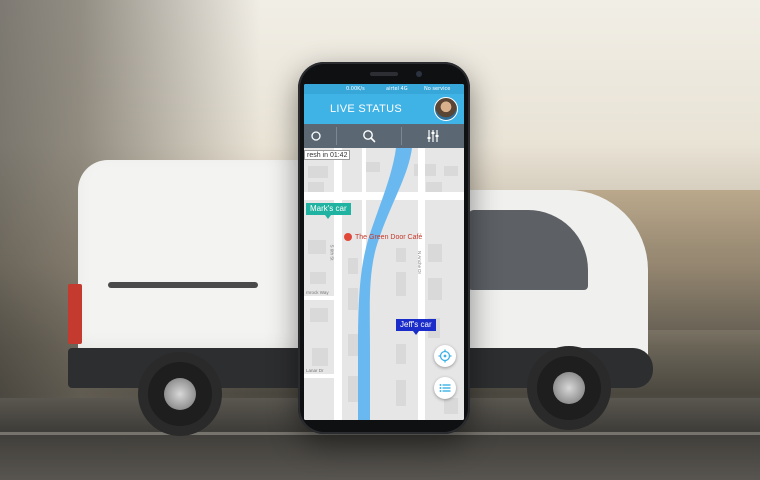 The width and height of the screenshot is (760, 480). I want to click on filter-button, so click(433, 136).